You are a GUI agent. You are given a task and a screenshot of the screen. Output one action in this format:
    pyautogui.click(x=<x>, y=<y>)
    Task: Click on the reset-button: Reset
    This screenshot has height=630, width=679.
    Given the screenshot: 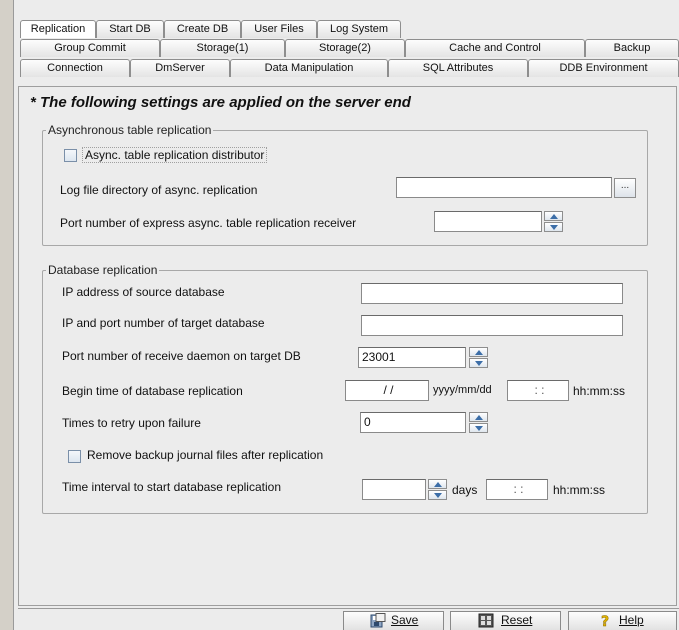 What is the action you would take?
    pyautogui.click(x=505, y=620)
    